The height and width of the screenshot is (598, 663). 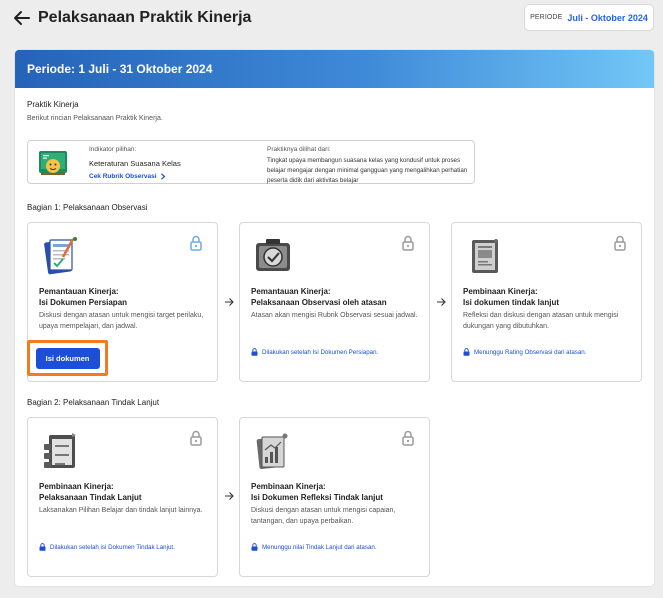 I want to click on step-title-line2: Isi Dokumen Refleksi Tindak lanjut, so click(x=317, y=497).